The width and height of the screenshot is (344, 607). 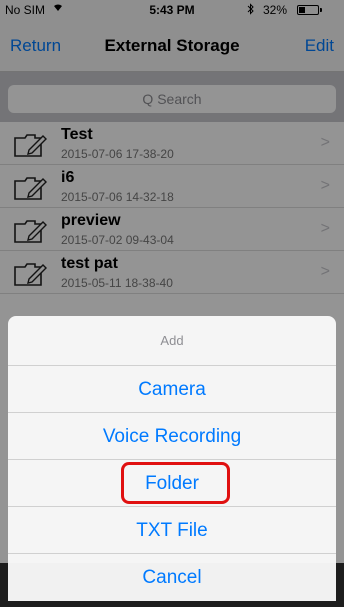 I want to click on voice-recording-button: Voice Recording, so click(x=172, y=436).